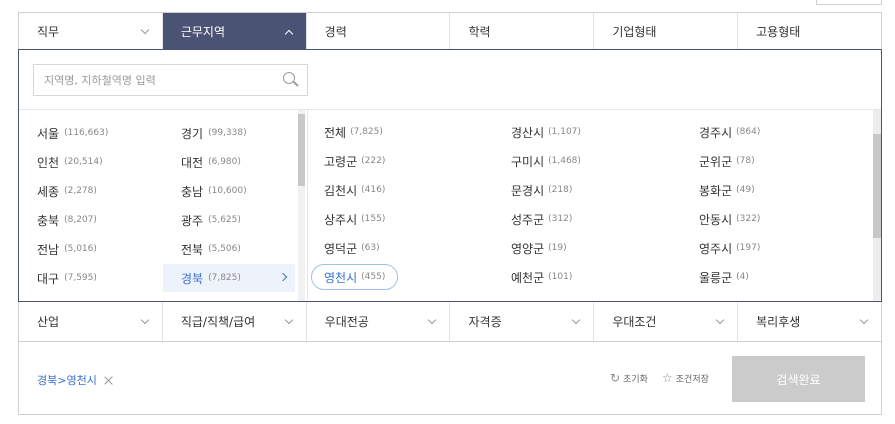 This screenshot has height=424, width=895. Describe the element at coordinates (635, 379) in the screenshot. I see `reset-label: 초기화` at that location.